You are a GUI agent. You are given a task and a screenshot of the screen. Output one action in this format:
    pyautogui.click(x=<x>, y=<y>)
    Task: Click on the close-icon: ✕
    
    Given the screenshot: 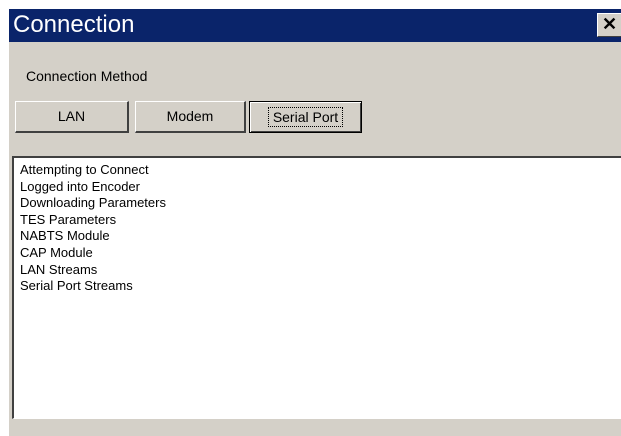 What is the action you would take?
    pyautogui.click(x=609, y=24)
    